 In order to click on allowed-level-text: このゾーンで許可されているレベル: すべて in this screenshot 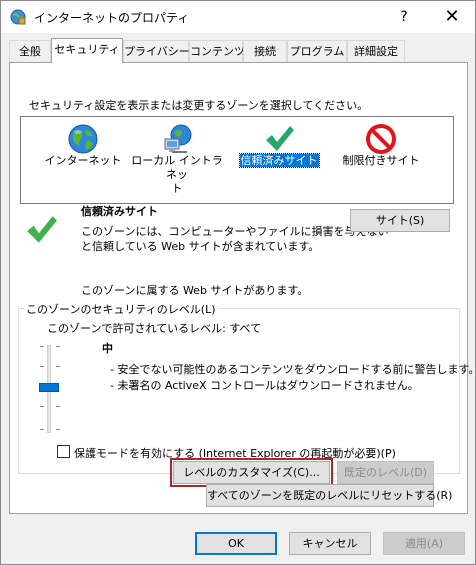, I will do `click(154, 328)`.